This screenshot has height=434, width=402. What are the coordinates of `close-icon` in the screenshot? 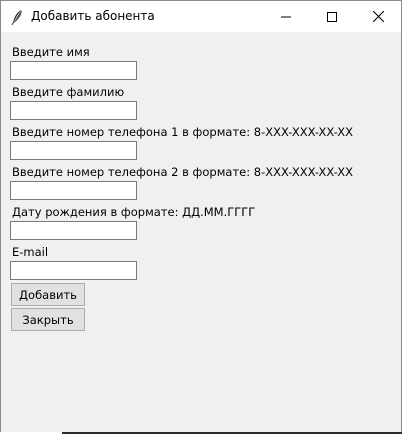 It's located at (378, 16).